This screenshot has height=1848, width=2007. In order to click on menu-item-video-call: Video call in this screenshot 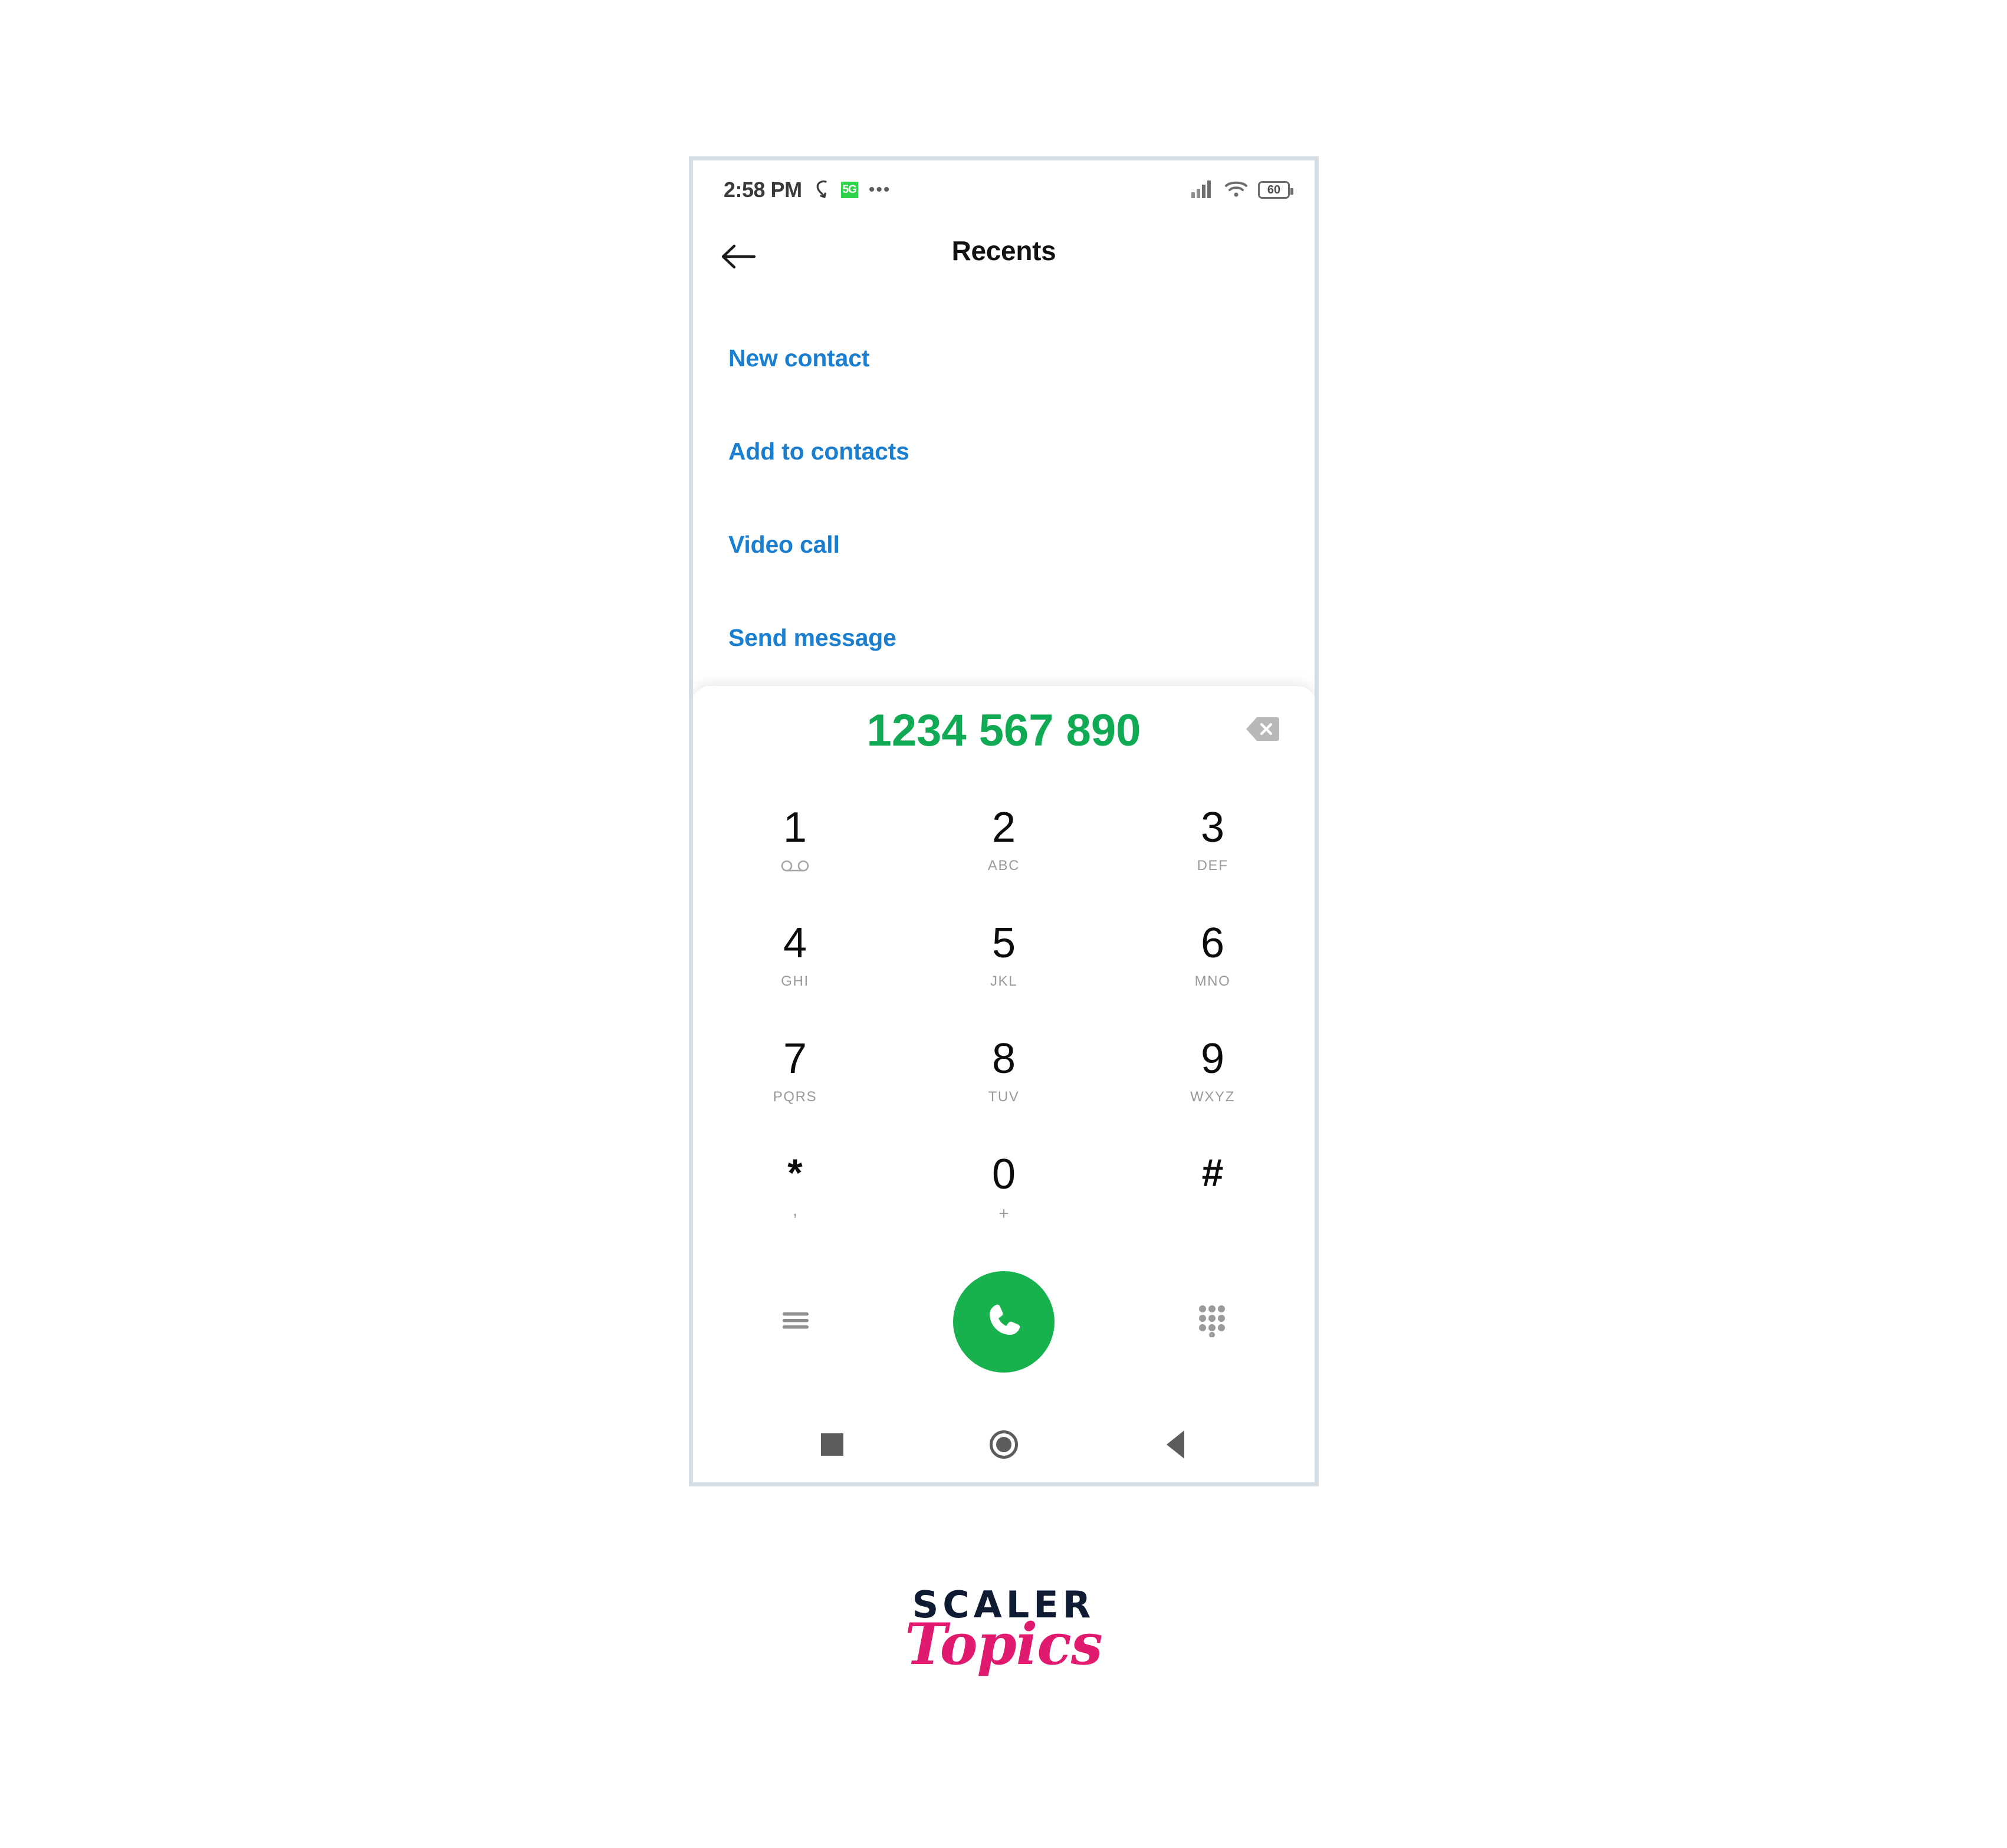, I will do `click(1004, 544)`.